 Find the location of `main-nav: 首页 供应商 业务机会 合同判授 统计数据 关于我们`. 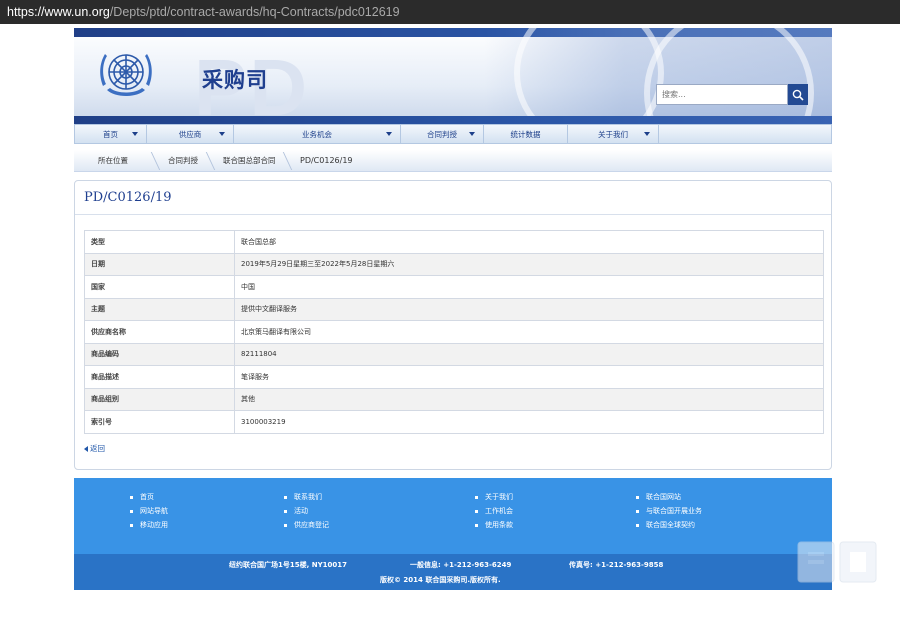

main-nav: 首页 供应商 业务机会 合同判授 统计数据 关于我们 is located at coordinates (453, 134).